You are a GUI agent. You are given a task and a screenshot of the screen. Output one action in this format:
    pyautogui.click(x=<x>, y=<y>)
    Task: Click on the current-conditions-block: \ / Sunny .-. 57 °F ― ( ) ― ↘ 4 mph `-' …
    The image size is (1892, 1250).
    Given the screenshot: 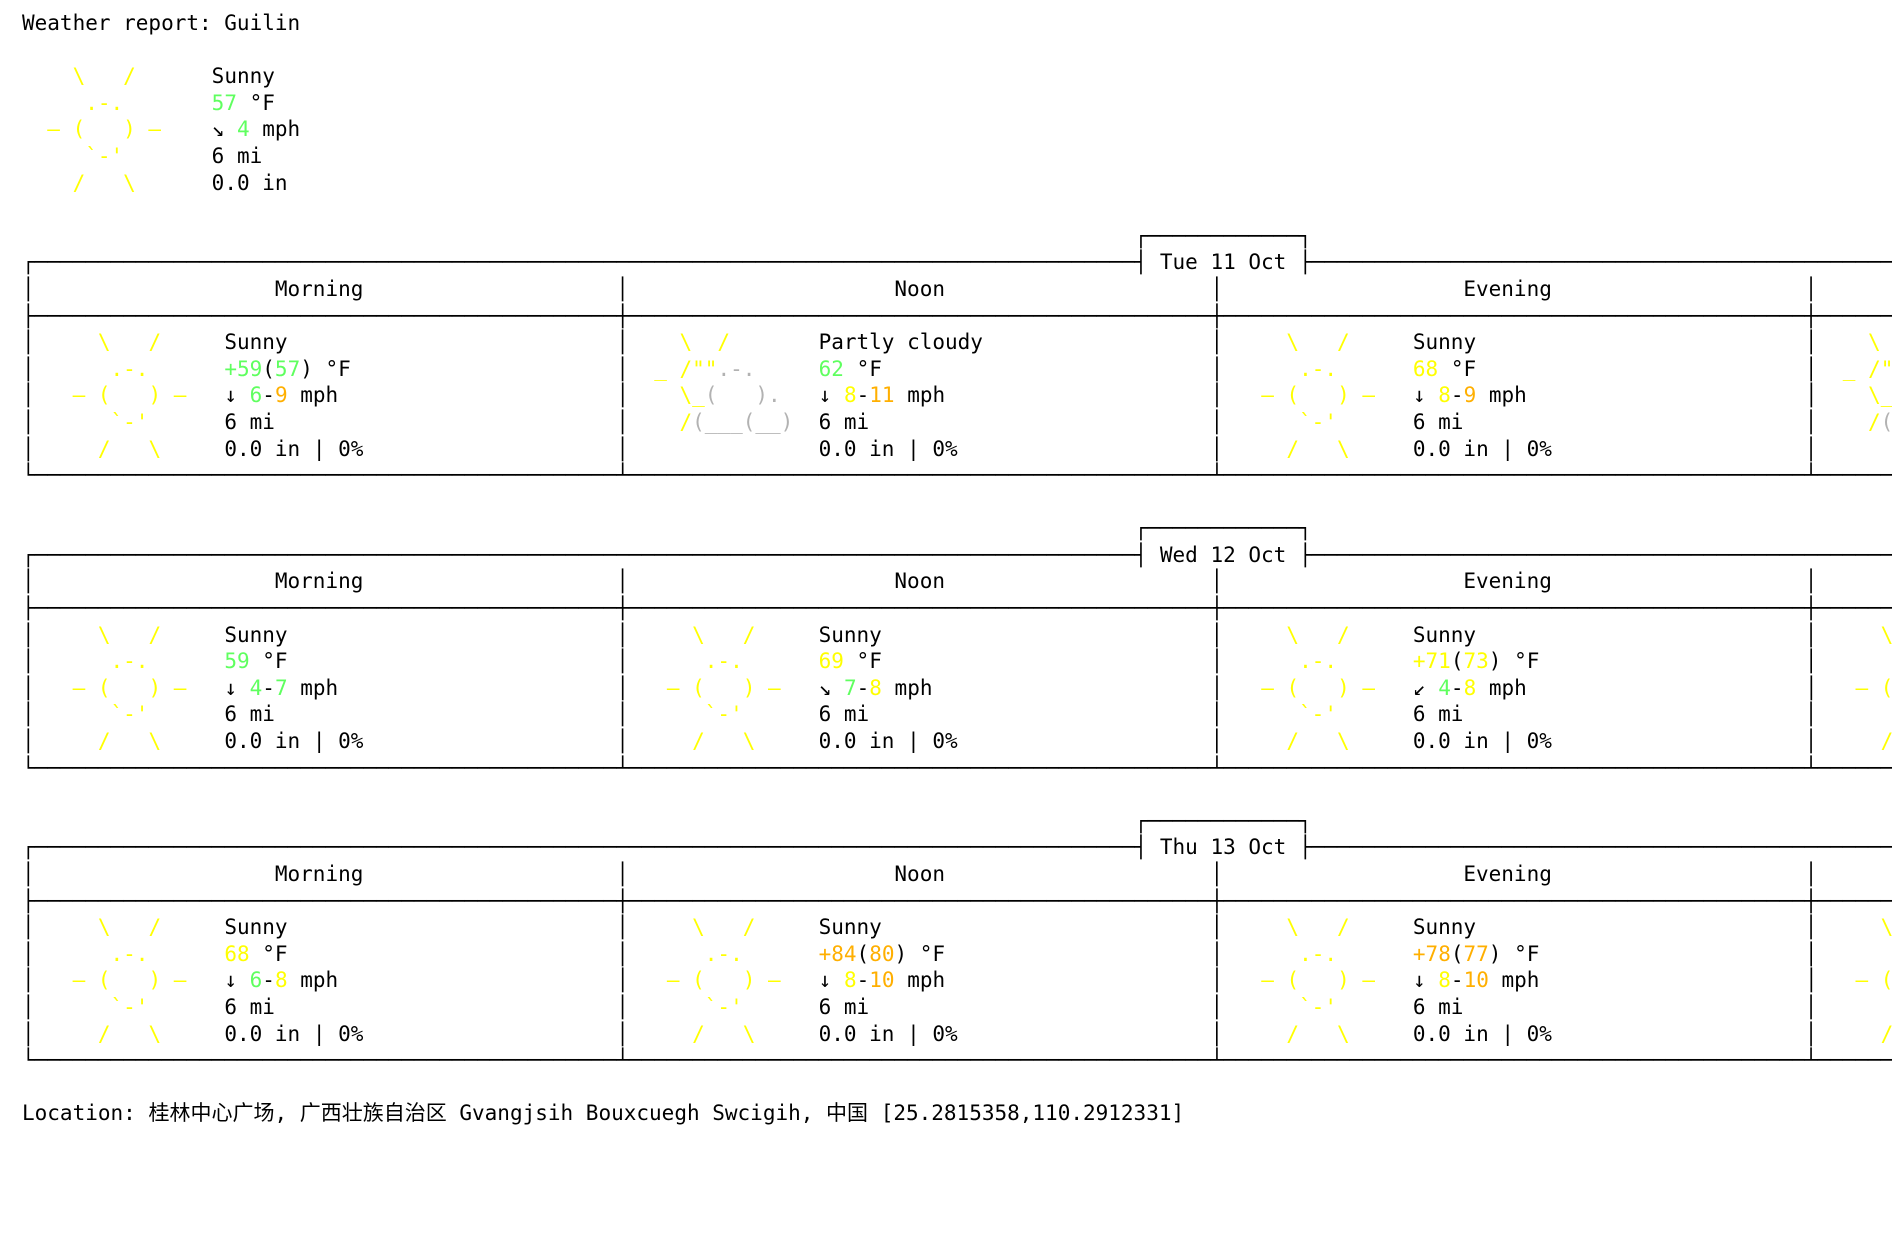 What is the action you would take?
    pyautogui.click(x=957, y=129)
    